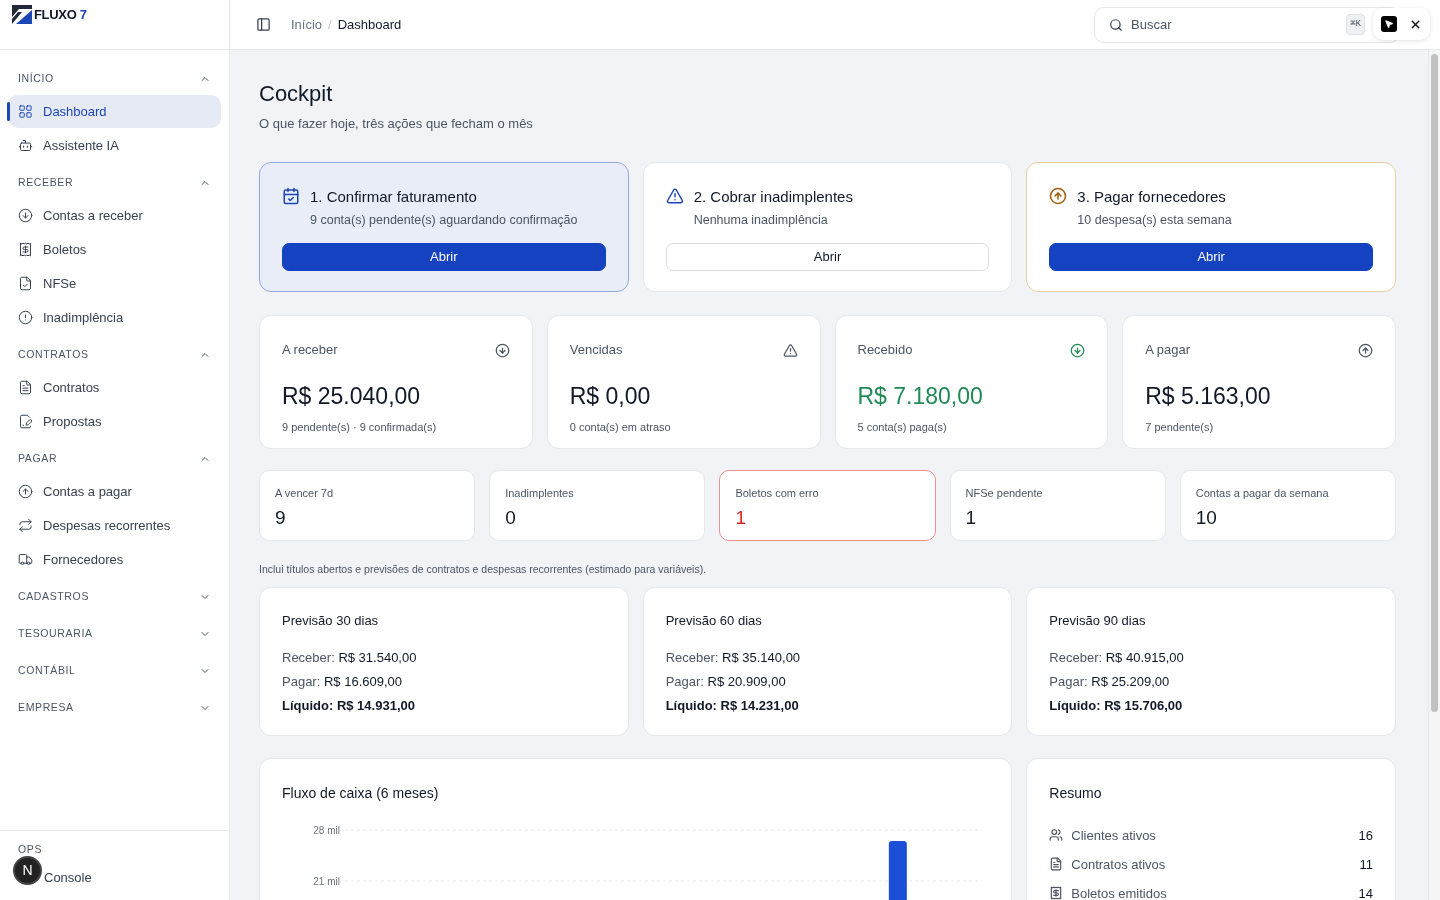 This screenshot has height=900, width=1440. Describe the element at coordinates (352, 396) in the screenshot. I see `kpi-value: R$ 25.040,00` at that location.